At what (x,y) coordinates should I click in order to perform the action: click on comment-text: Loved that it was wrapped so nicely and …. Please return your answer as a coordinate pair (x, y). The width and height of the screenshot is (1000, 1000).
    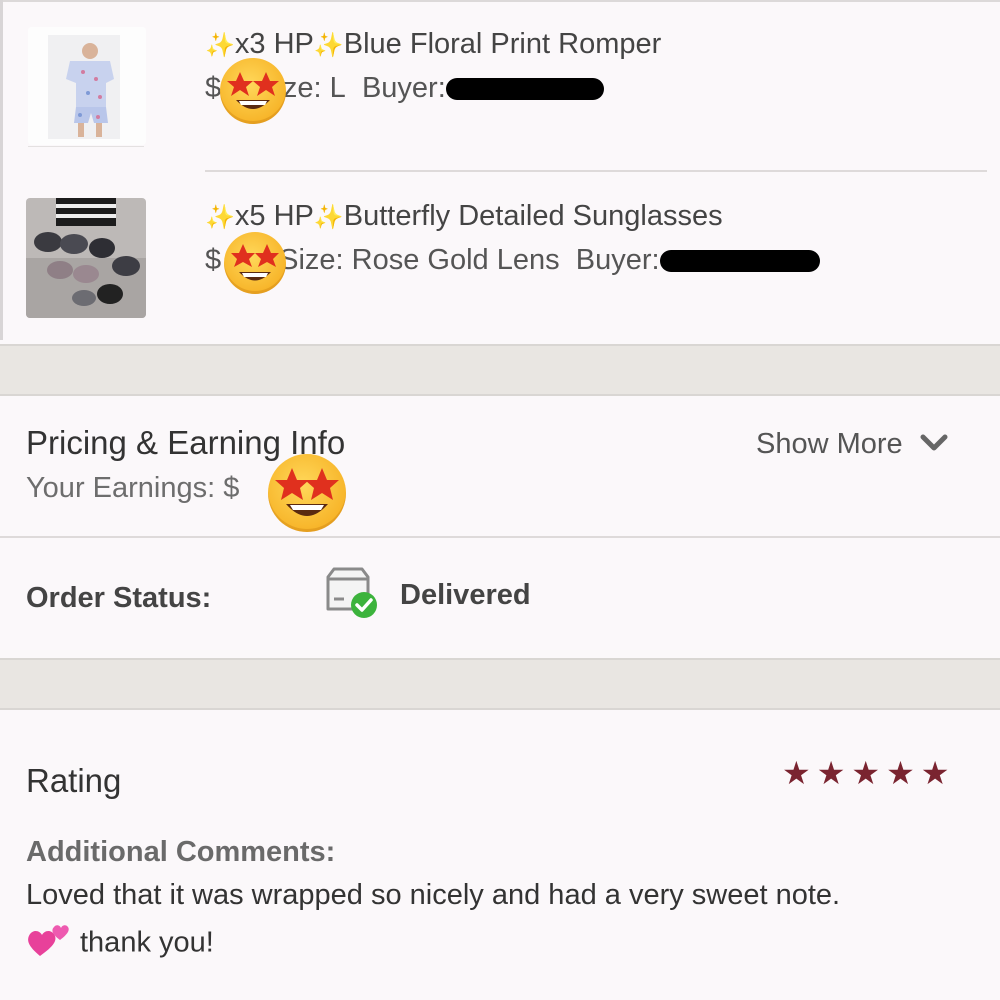
    Looking at the image, I should click on (433, 895).